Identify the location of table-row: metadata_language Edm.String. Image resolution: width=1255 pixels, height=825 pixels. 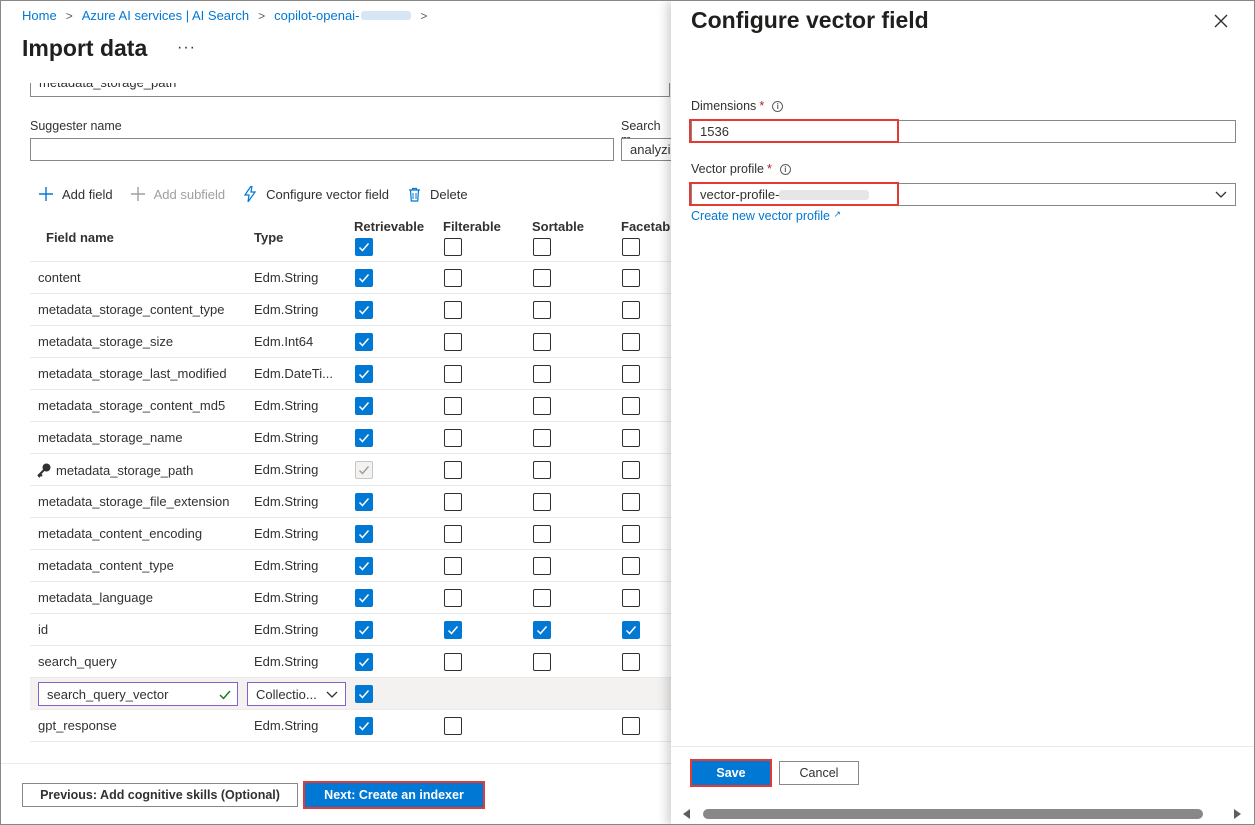
(350, 598).